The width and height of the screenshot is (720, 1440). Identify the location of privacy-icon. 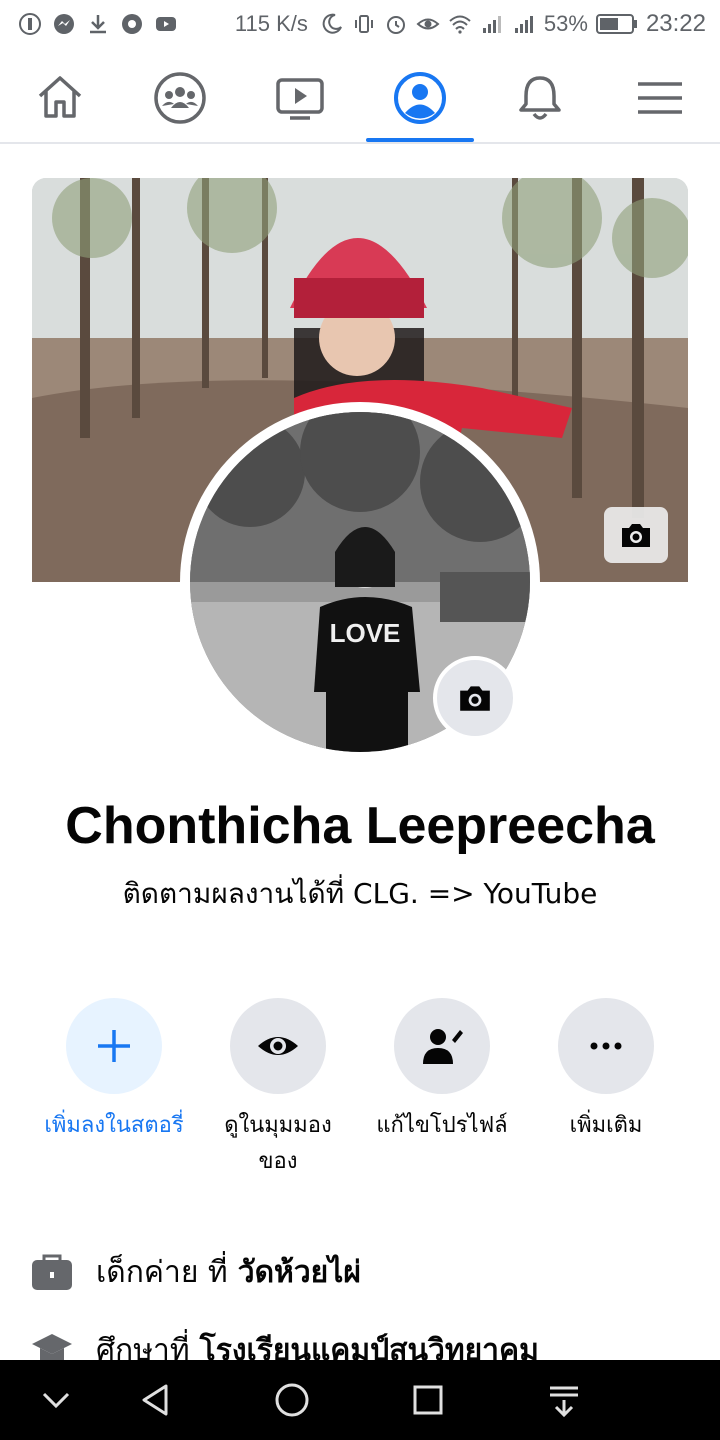
(30, 24).